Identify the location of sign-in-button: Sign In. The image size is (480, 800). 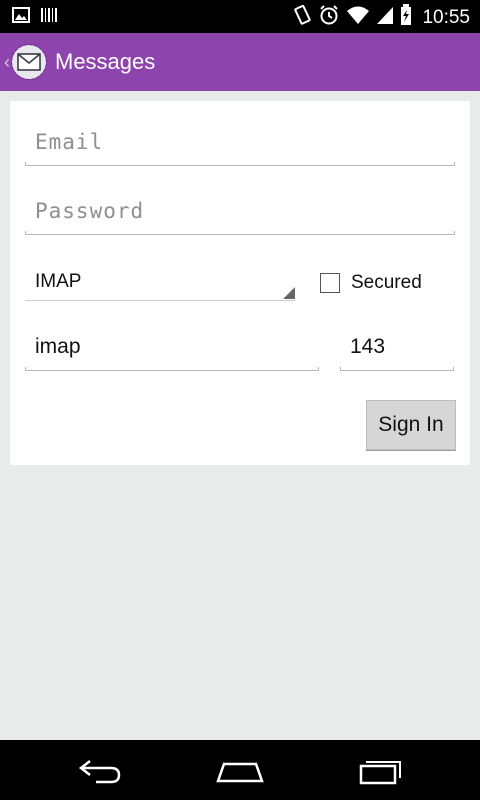
(411, 425).